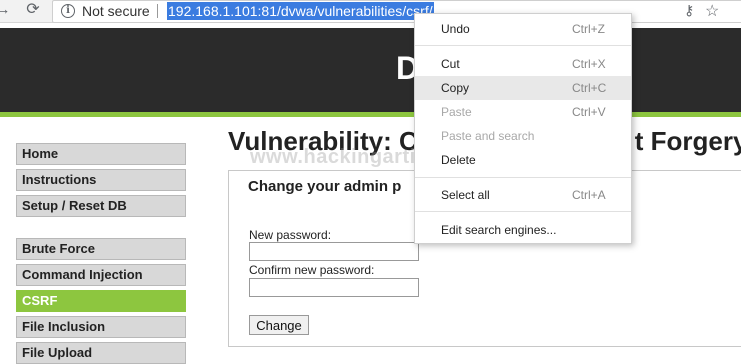 The height and width of the screenshot is (364, 741). What do you see at coordinates (290, 235) in the screenshot?
I see `new-password-label: New password:` at bounding box center [290, 235].